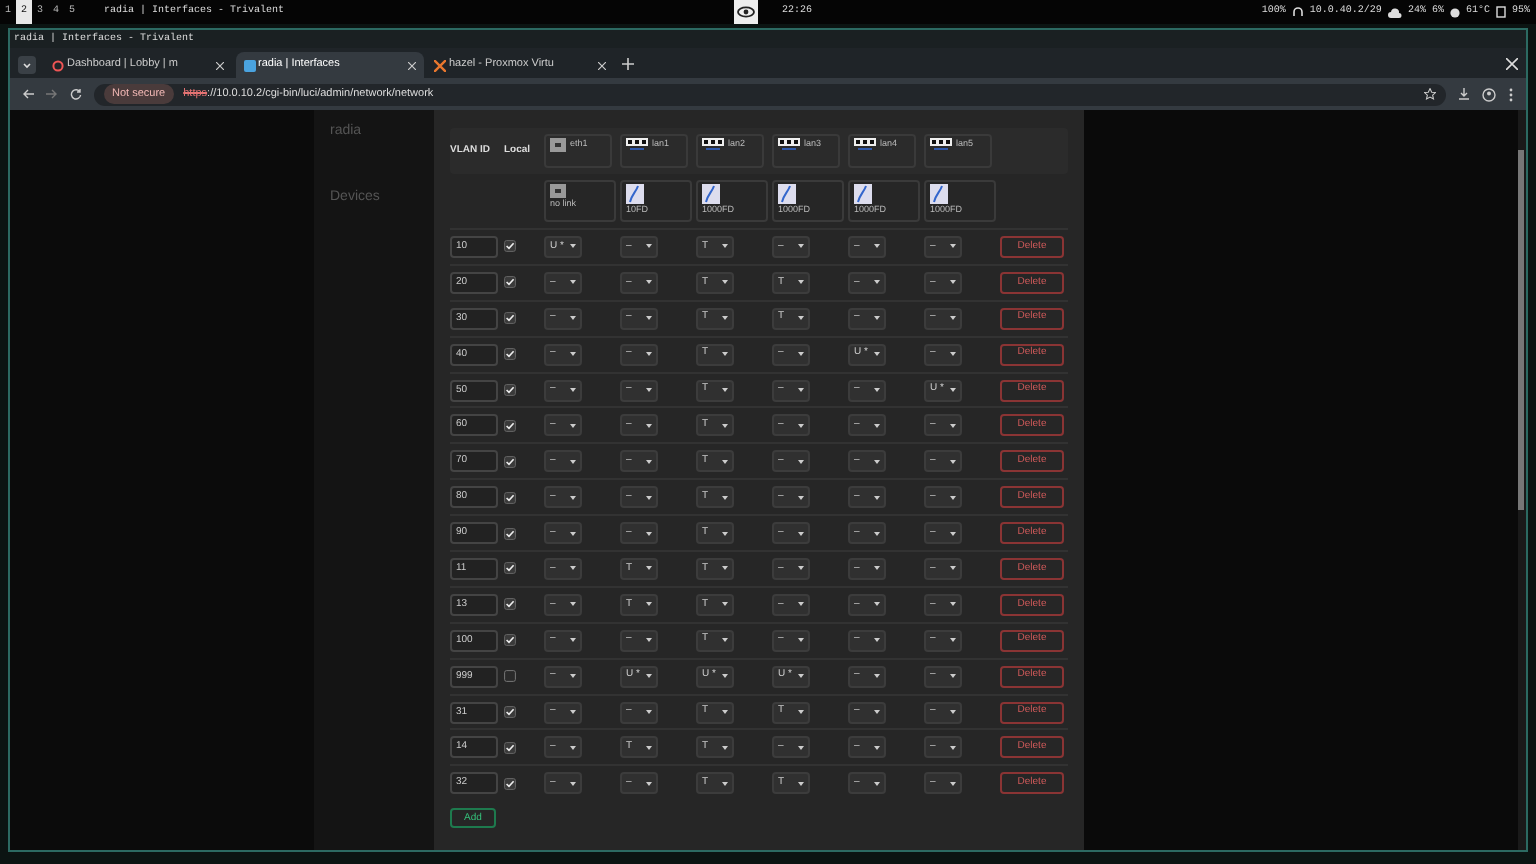 The image size is (1536, 864). I want to click on profile-icon, so click(1489, 94).